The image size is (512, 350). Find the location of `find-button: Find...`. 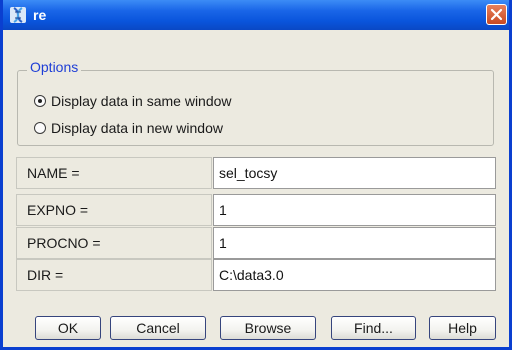

find-button: Find... is located at coordinates (373, 328).